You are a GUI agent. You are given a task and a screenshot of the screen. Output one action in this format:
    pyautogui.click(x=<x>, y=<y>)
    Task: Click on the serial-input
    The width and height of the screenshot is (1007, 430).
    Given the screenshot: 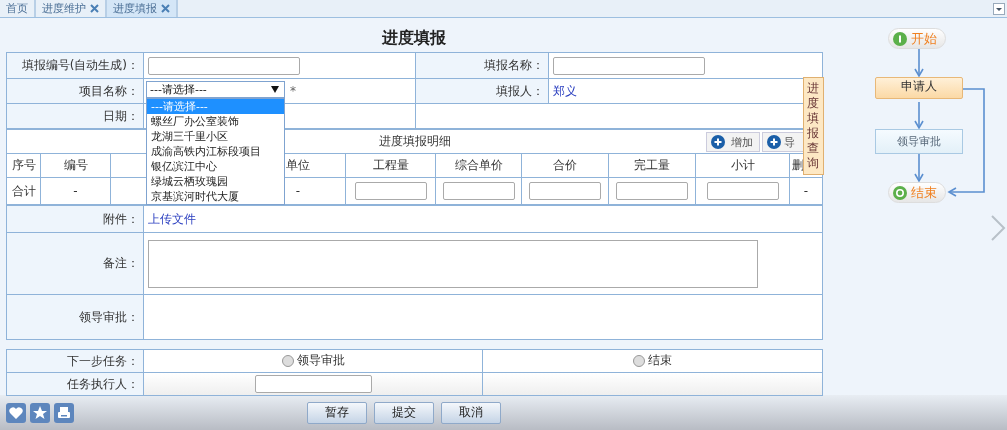 What is the action you would take?
    pyautogui.click(x=224, y=65)
    